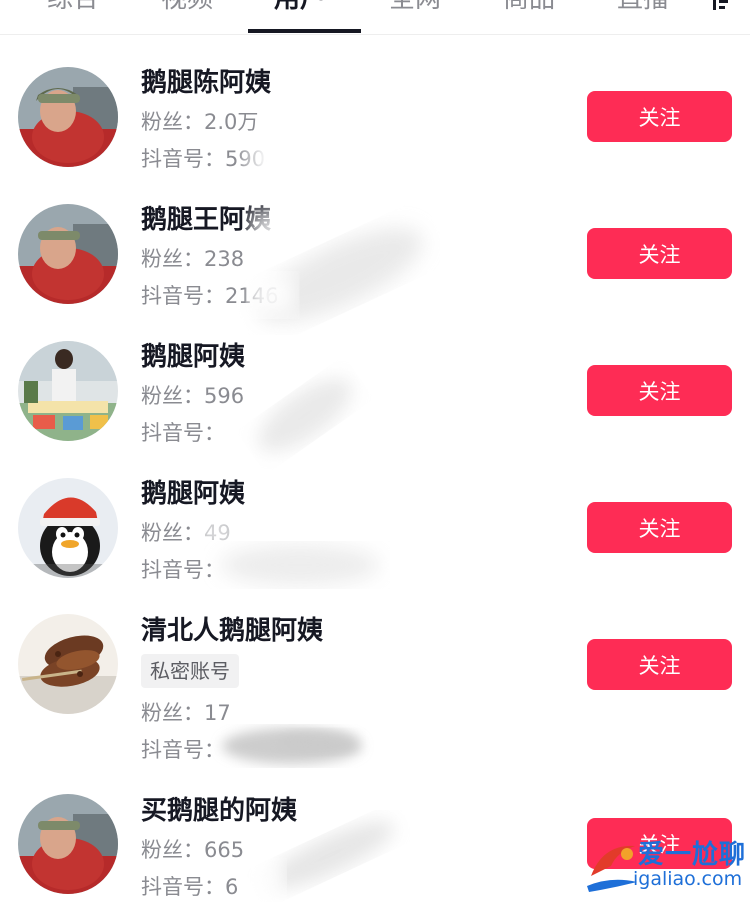  I want to click on douyin-id: 抖音号：5904, so click(210, 159).